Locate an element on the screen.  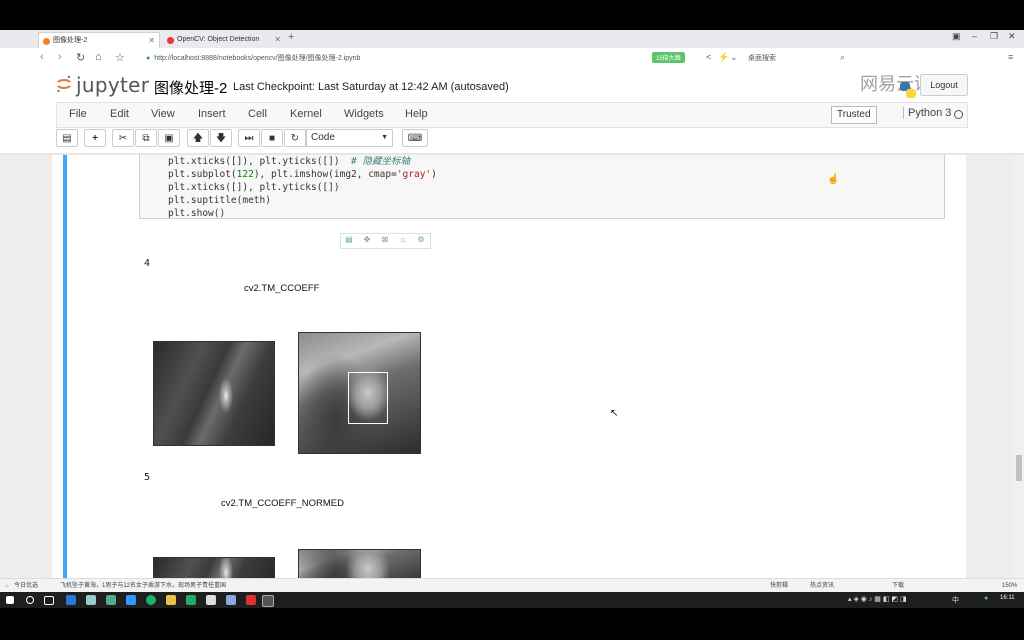
paste-button: ▣ is located at coordinates (169, 138).